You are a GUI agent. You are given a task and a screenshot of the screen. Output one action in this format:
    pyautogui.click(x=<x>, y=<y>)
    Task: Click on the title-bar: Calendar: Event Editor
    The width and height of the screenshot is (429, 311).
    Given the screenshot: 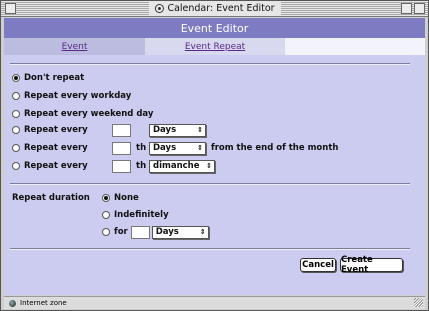 What is the action you would take?
    pyautogui.click(x=214, y=9)
    